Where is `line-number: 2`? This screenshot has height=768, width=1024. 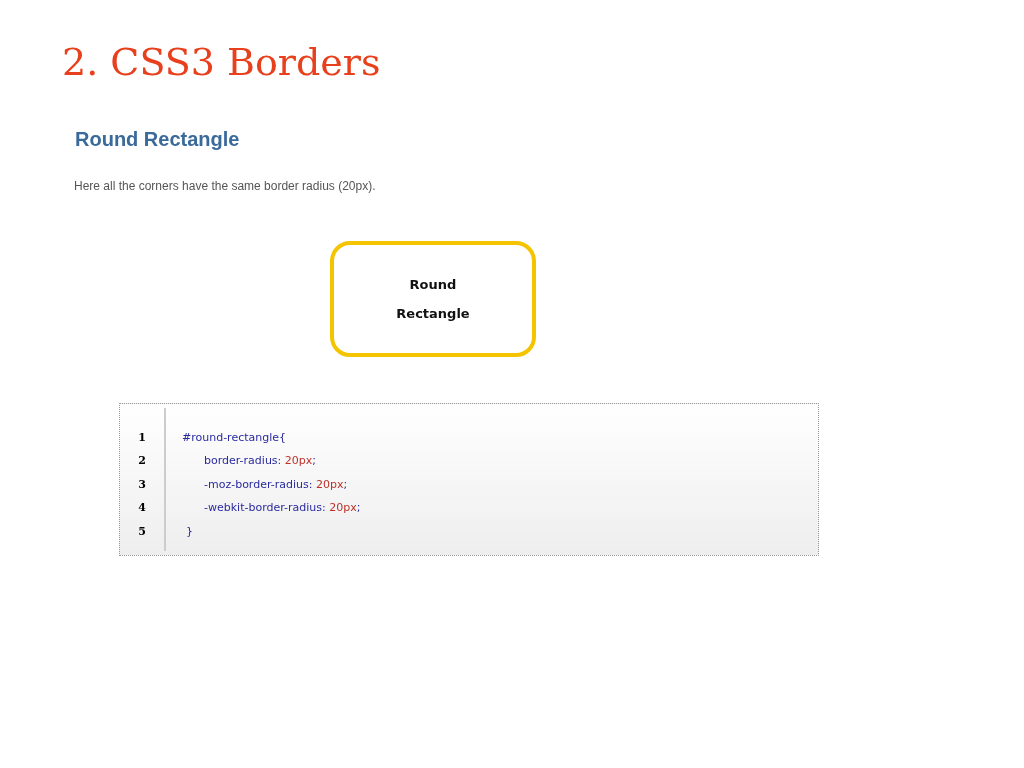 line-number: 2 is located at coordinates (142, 461).